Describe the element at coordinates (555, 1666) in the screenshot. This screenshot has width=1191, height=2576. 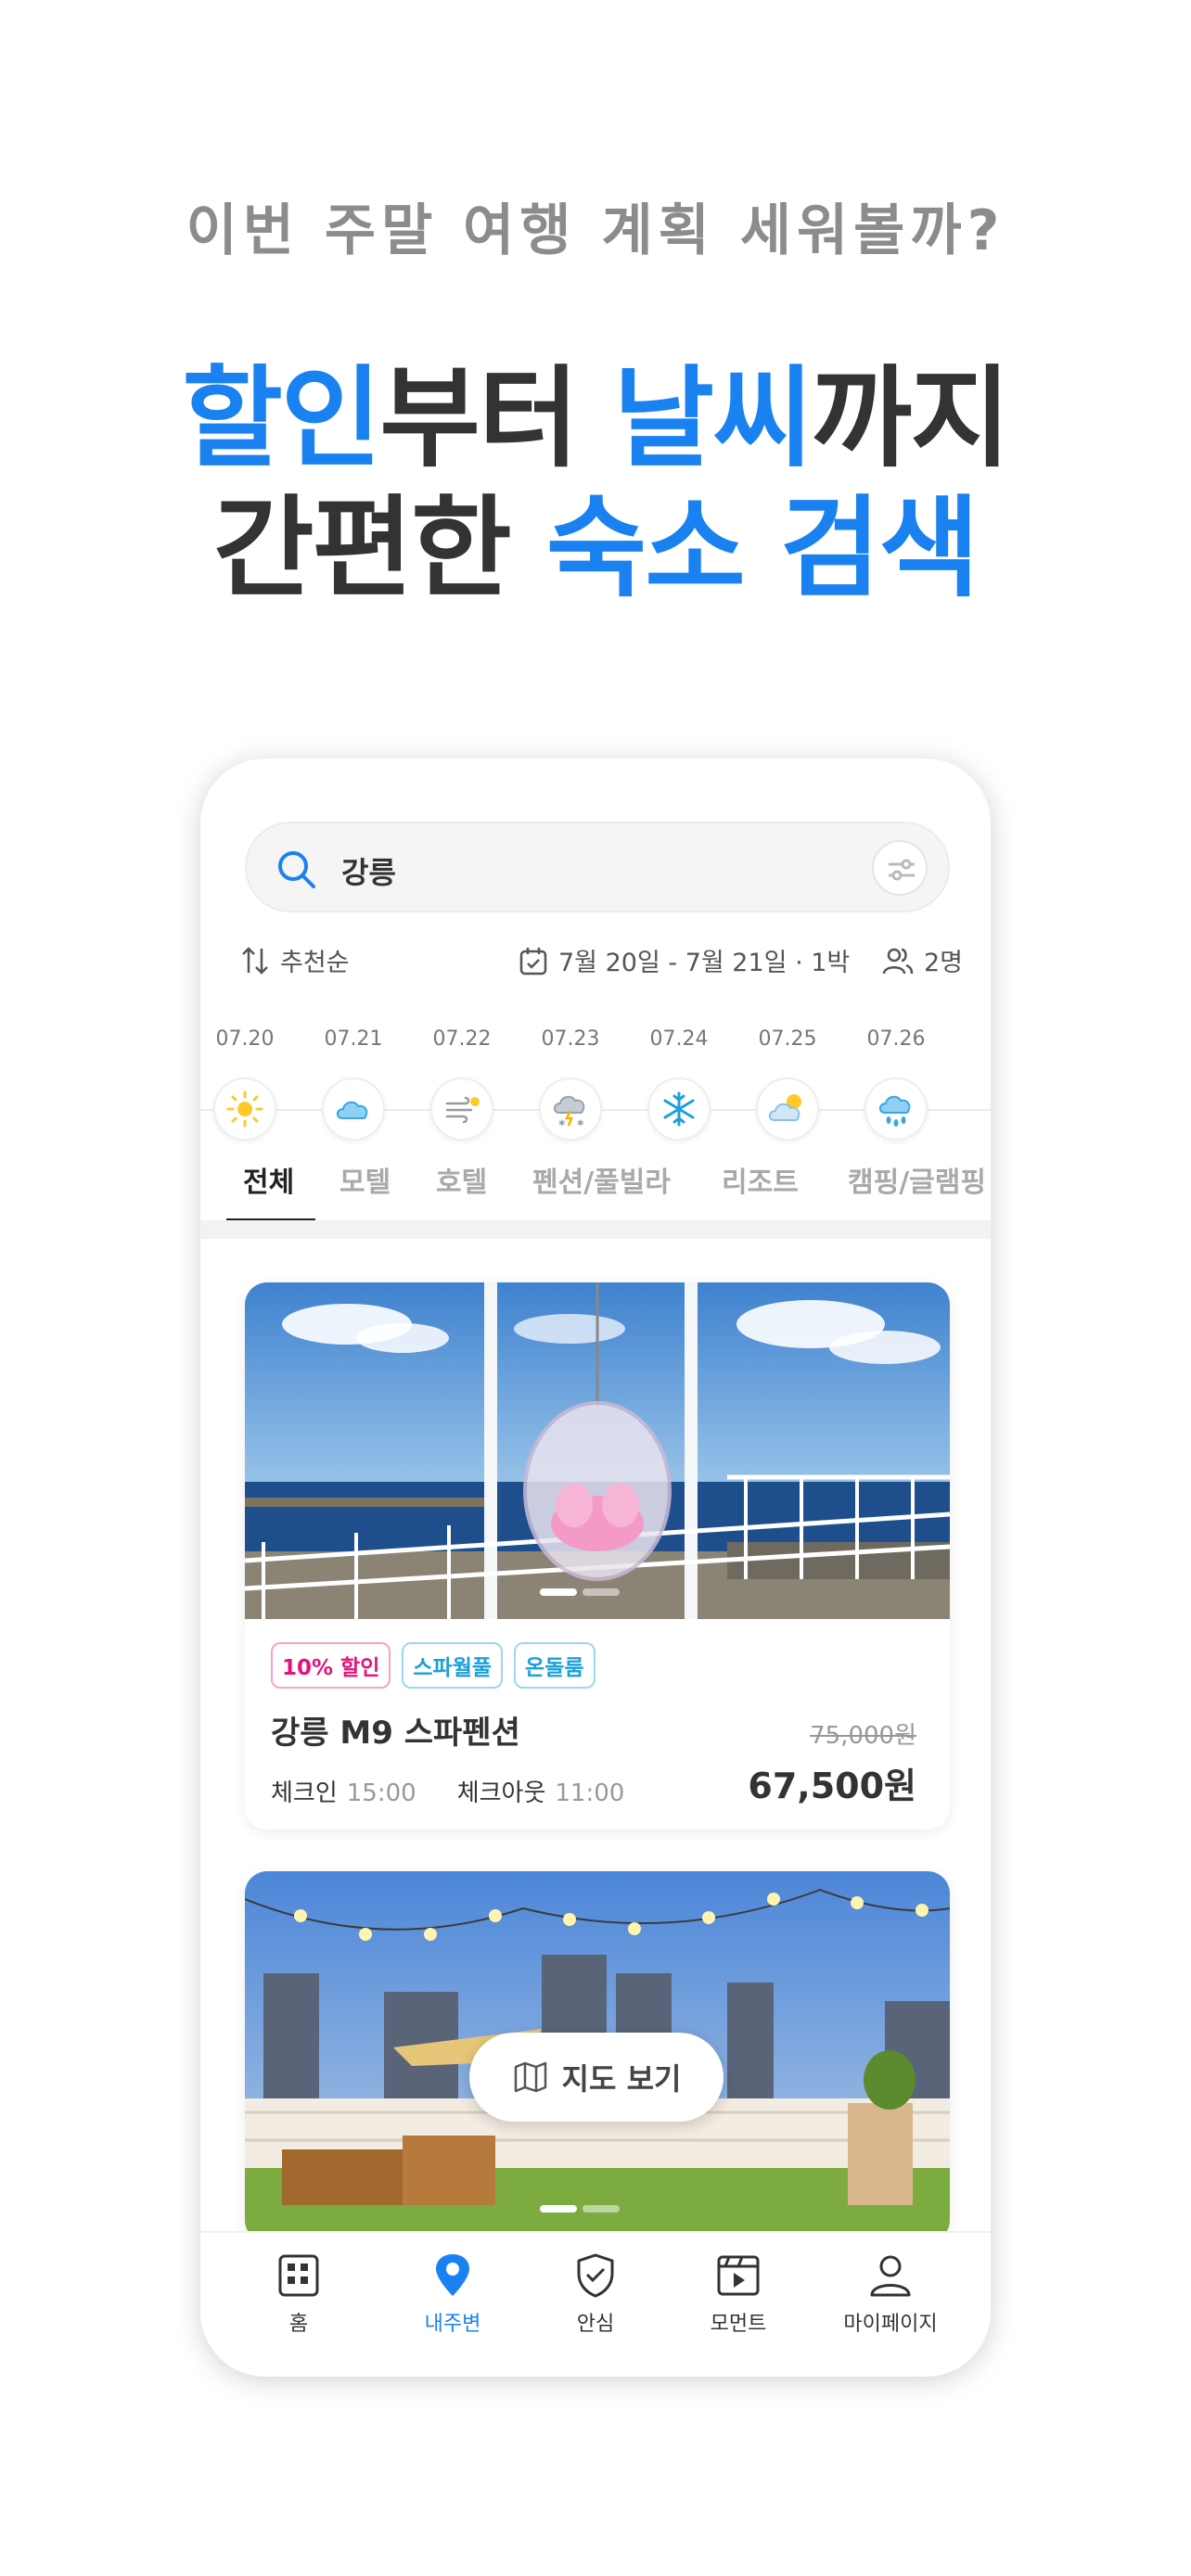
I see `feature-tag: 온돌룸` at that location.